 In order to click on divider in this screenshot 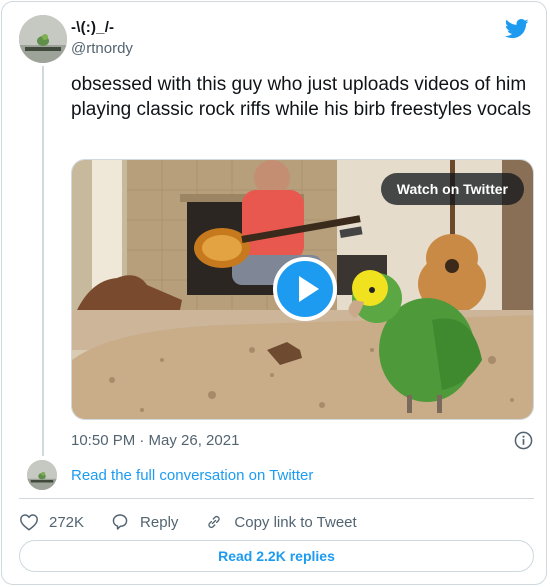, I will do `click(276, 498)`.